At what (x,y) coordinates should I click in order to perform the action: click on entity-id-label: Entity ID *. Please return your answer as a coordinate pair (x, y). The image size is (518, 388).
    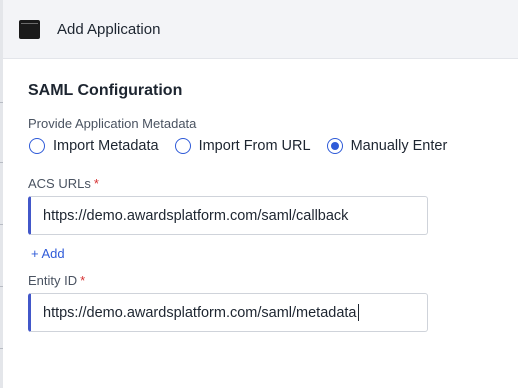
    Looking at the image, I should click on (56, 280).